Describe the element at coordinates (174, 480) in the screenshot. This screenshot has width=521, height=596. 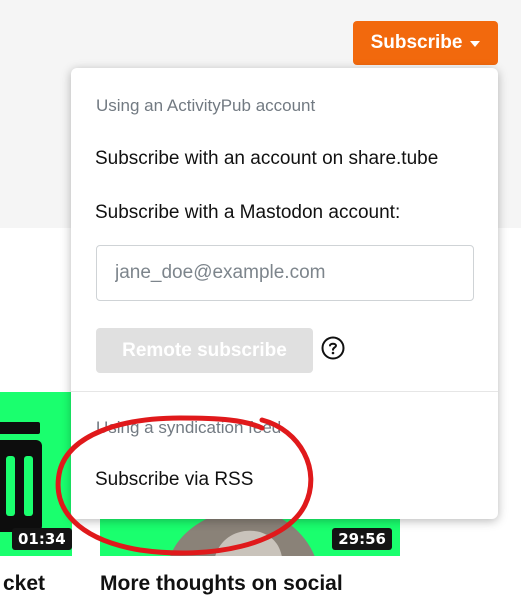
I see `subscribe-via-rss-item: Subscribe via RSS` at that location.